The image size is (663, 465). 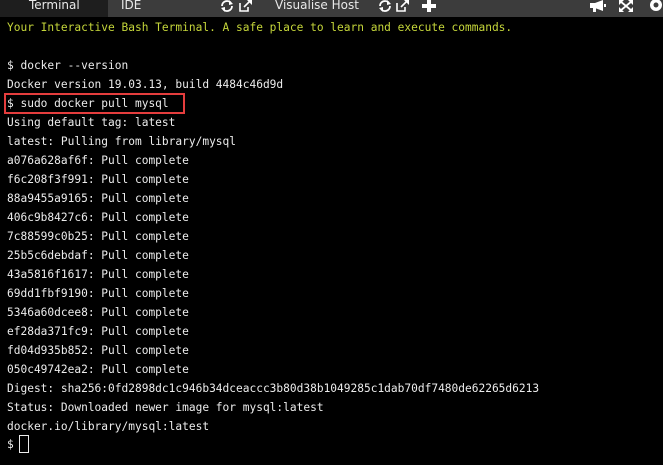 I want to click on terminal-line: Using default tag: latest, so click(x=91, y=122).